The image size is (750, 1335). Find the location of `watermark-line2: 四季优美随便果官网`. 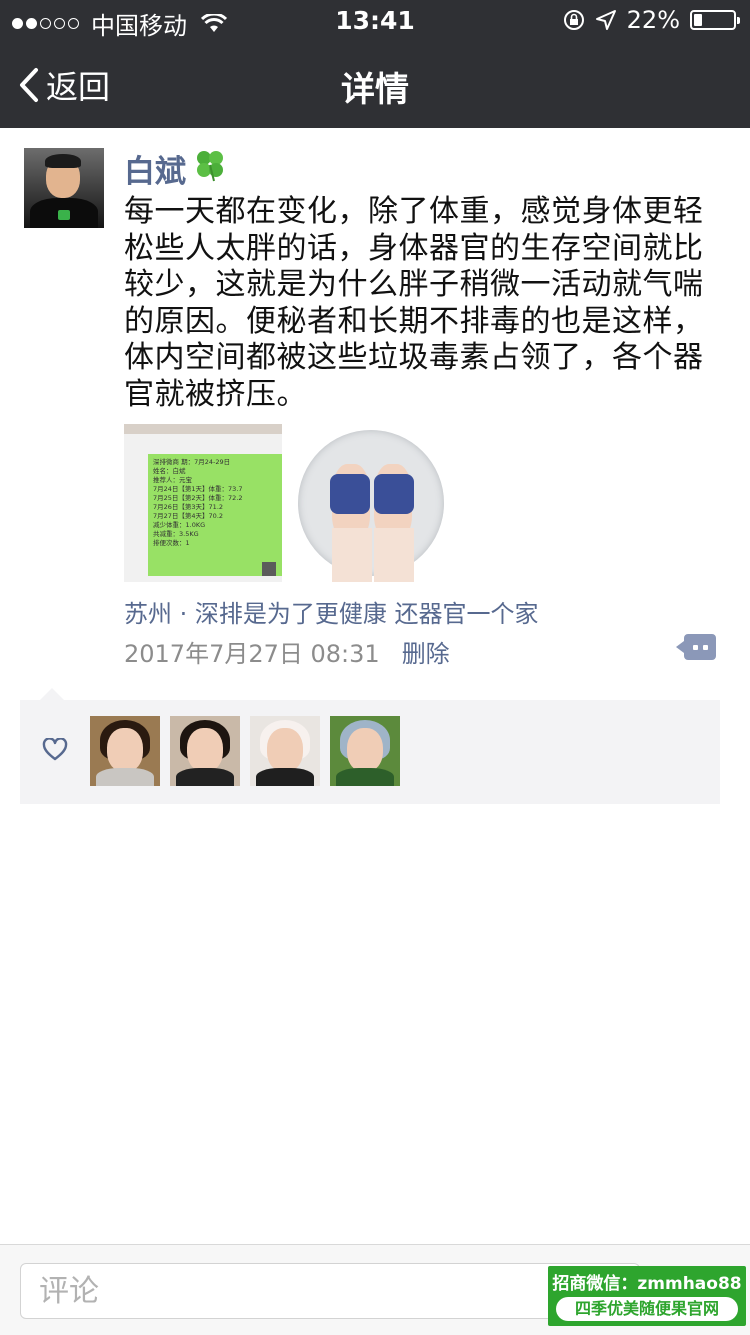

watermark-line2: 四季优美随便果官网 is located at coordinates (647, 1309).